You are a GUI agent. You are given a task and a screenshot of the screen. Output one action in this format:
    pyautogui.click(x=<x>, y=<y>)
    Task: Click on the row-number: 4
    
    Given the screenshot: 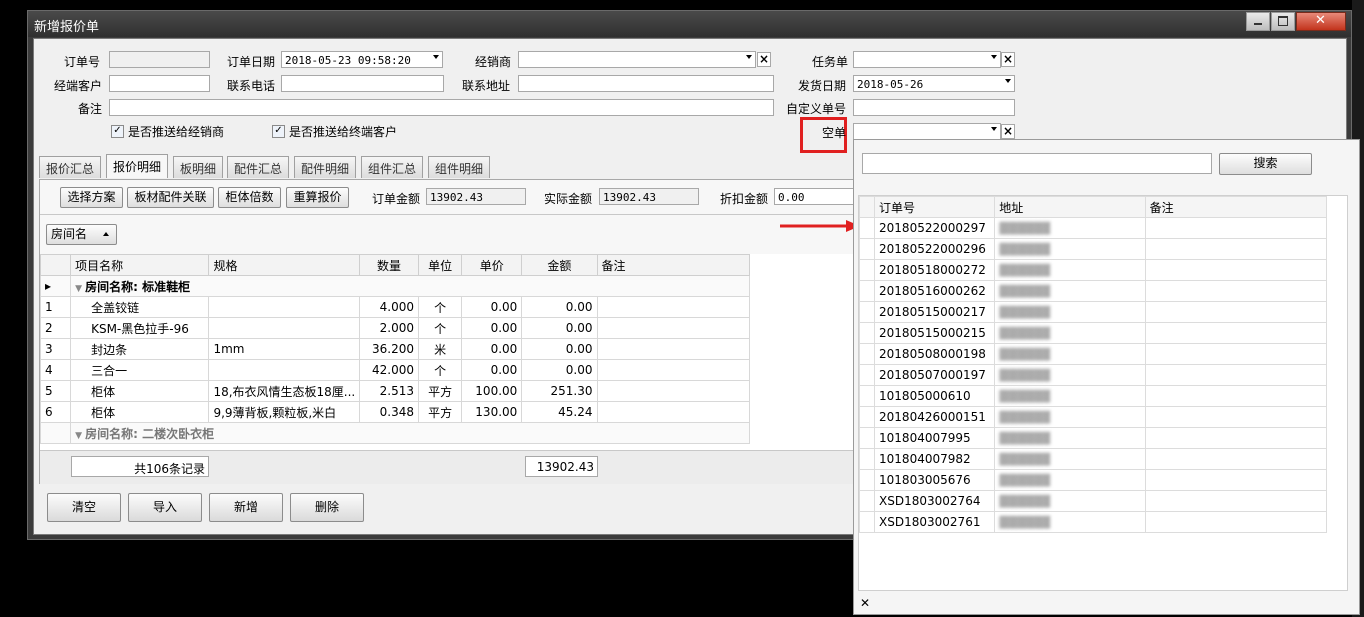 What is the action you would take?
    pyautogui.click(x=56, y=370)
    